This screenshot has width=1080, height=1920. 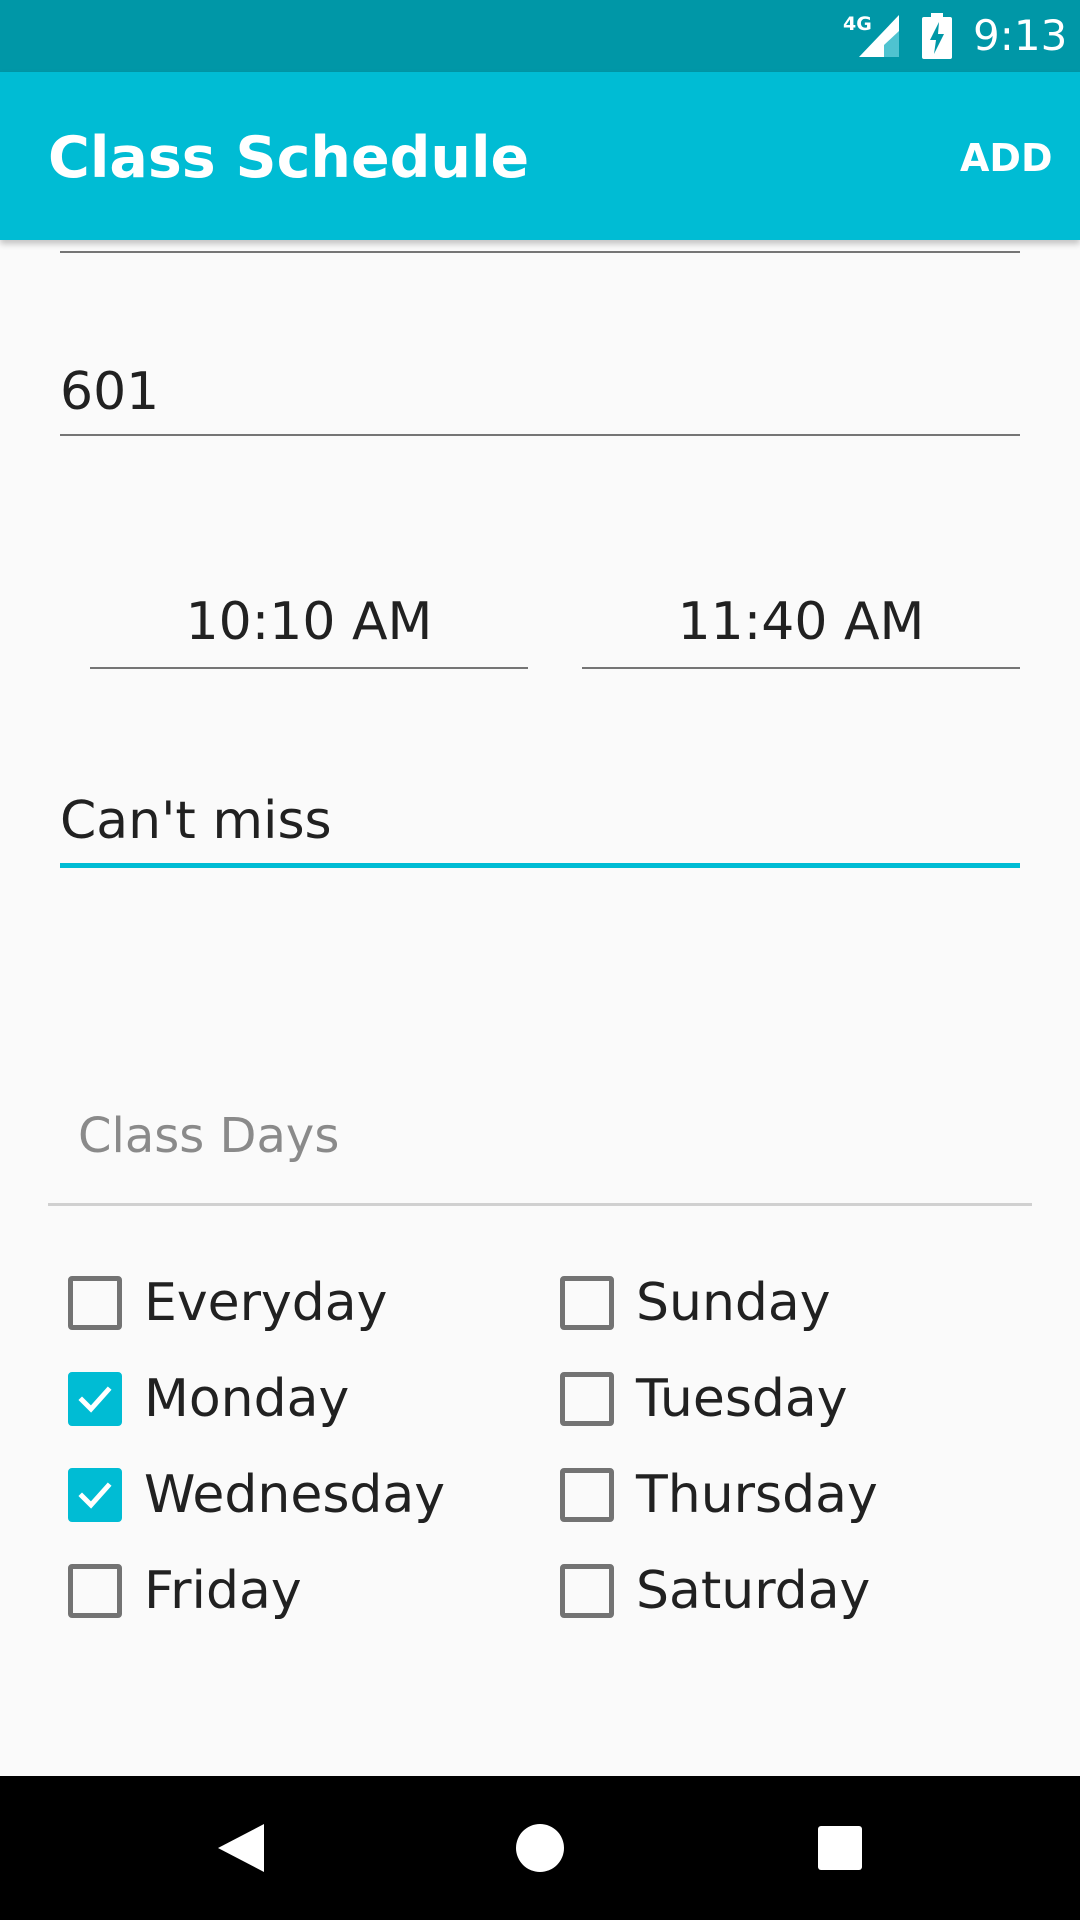 I want to click on room-field: 601, so click(x=109, y=392).